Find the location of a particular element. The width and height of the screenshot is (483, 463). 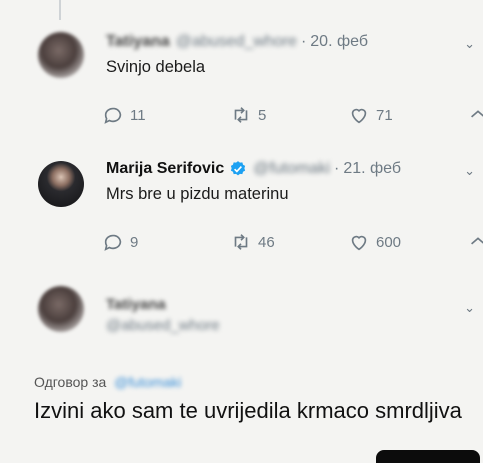

like-count: 600 is located at coordinates (389, 242).